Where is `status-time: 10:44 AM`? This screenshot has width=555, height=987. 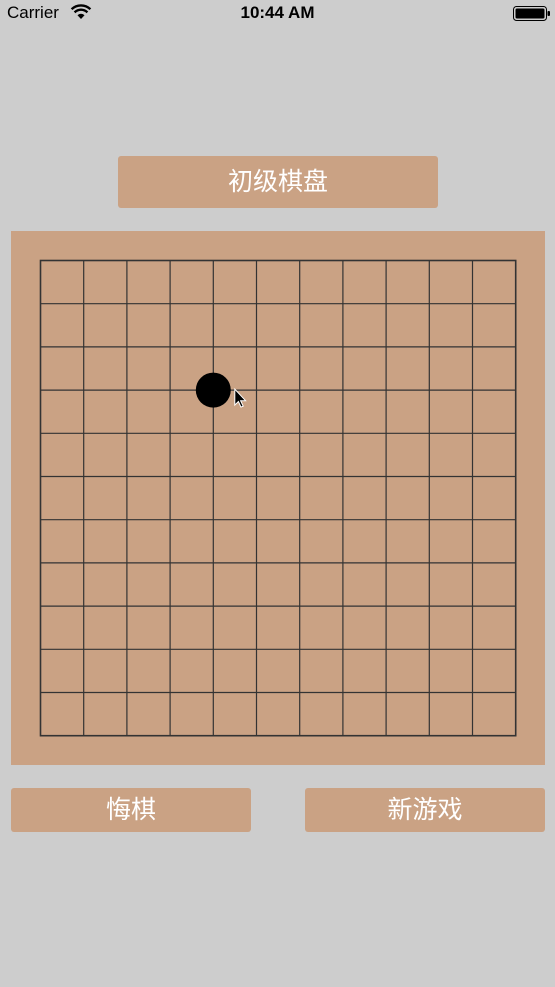 status-time: 10:44 AM is located at coordinates (277, 12).